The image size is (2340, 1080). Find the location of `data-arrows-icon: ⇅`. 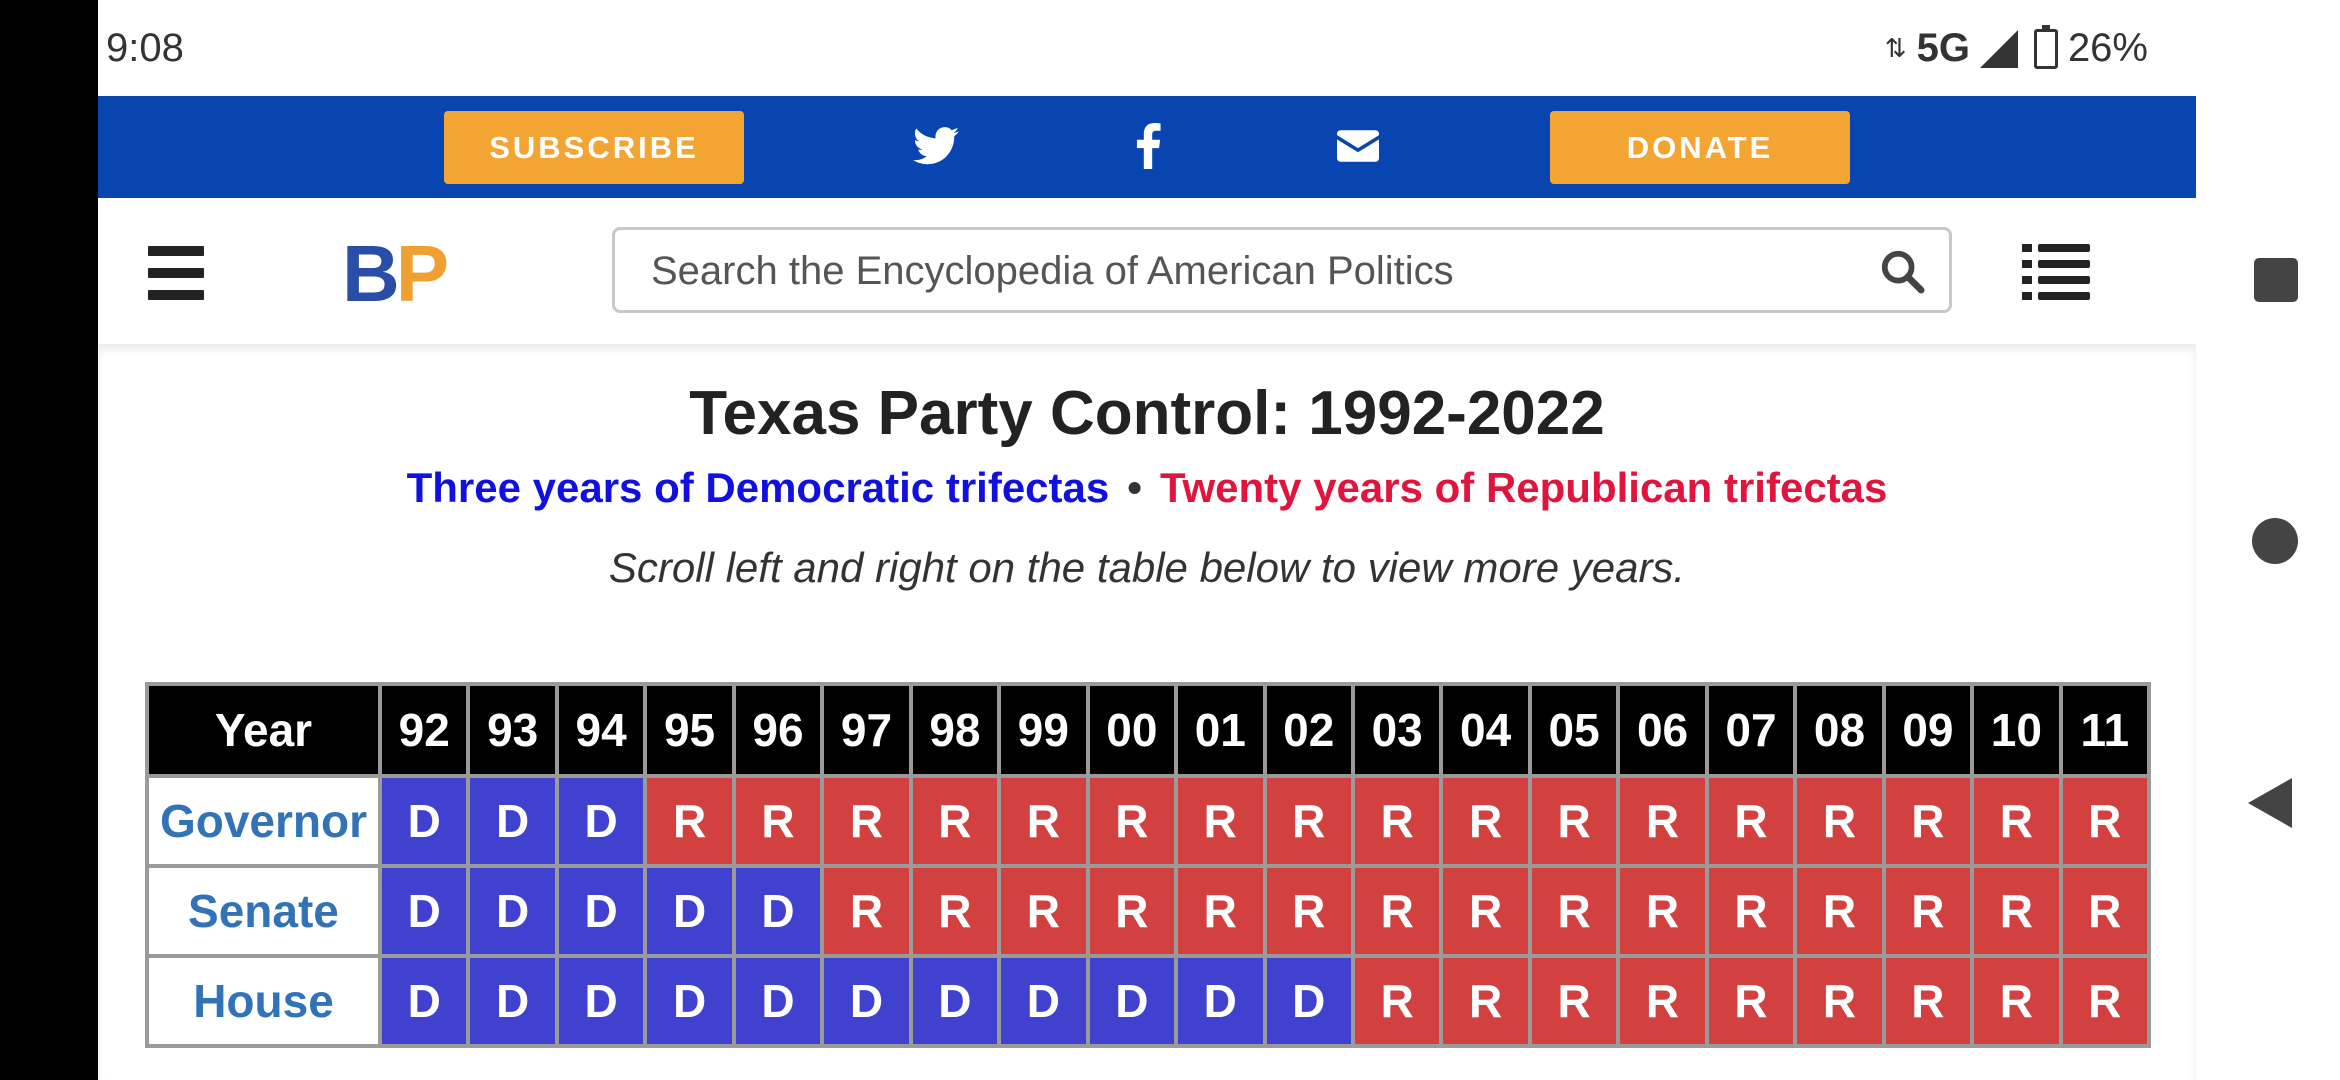

data-arrows-icon: ⇅ is located at coordinates (1895, 48).